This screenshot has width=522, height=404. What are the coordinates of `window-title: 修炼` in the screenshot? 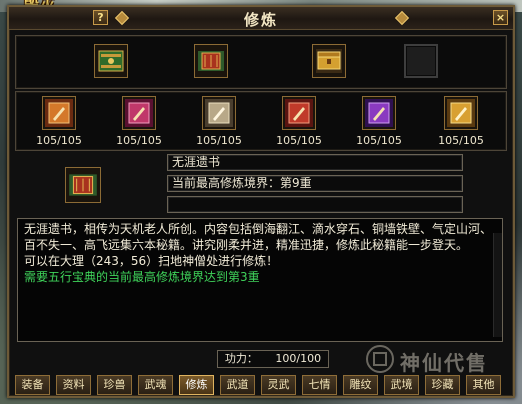 It's located at (260, 20).